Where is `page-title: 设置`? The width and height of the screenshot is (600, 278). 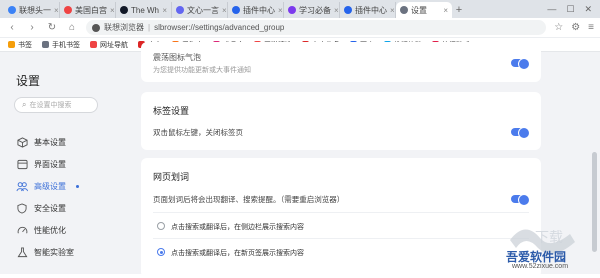
page-title: 设置 is located at coordinates (28, 81).